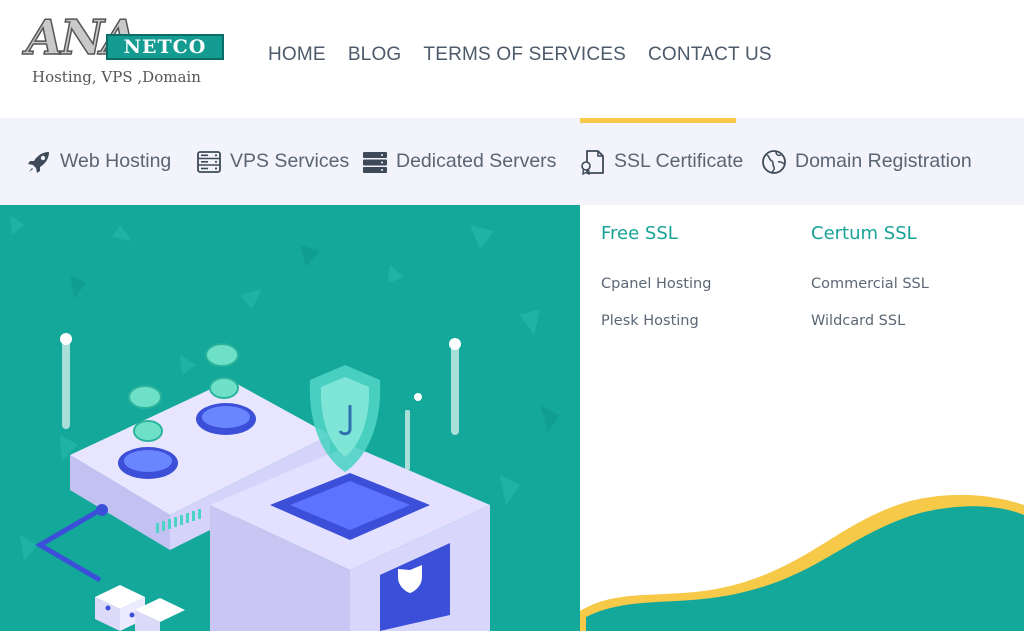  Describe the element at coordinates (209, 161) in the screenshot. I see `server-icon` at that location.